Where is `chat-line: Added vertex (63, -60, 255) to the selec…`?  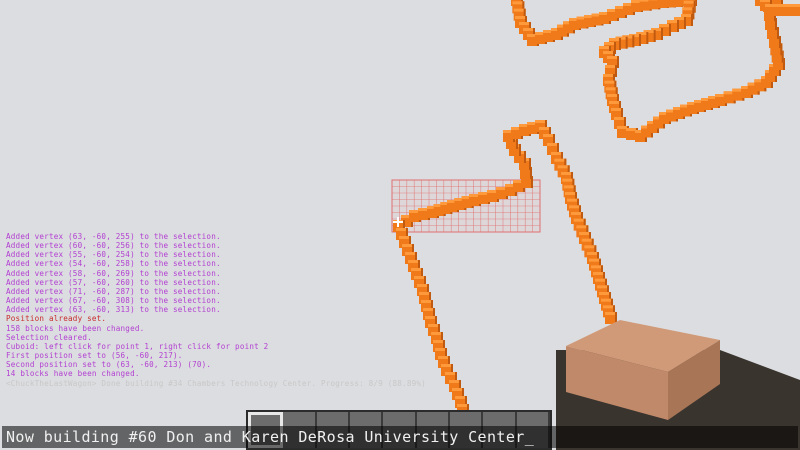 chat-line: Added vertex (63, -60, 255) to the selec… is located at coordinates (113, 236).